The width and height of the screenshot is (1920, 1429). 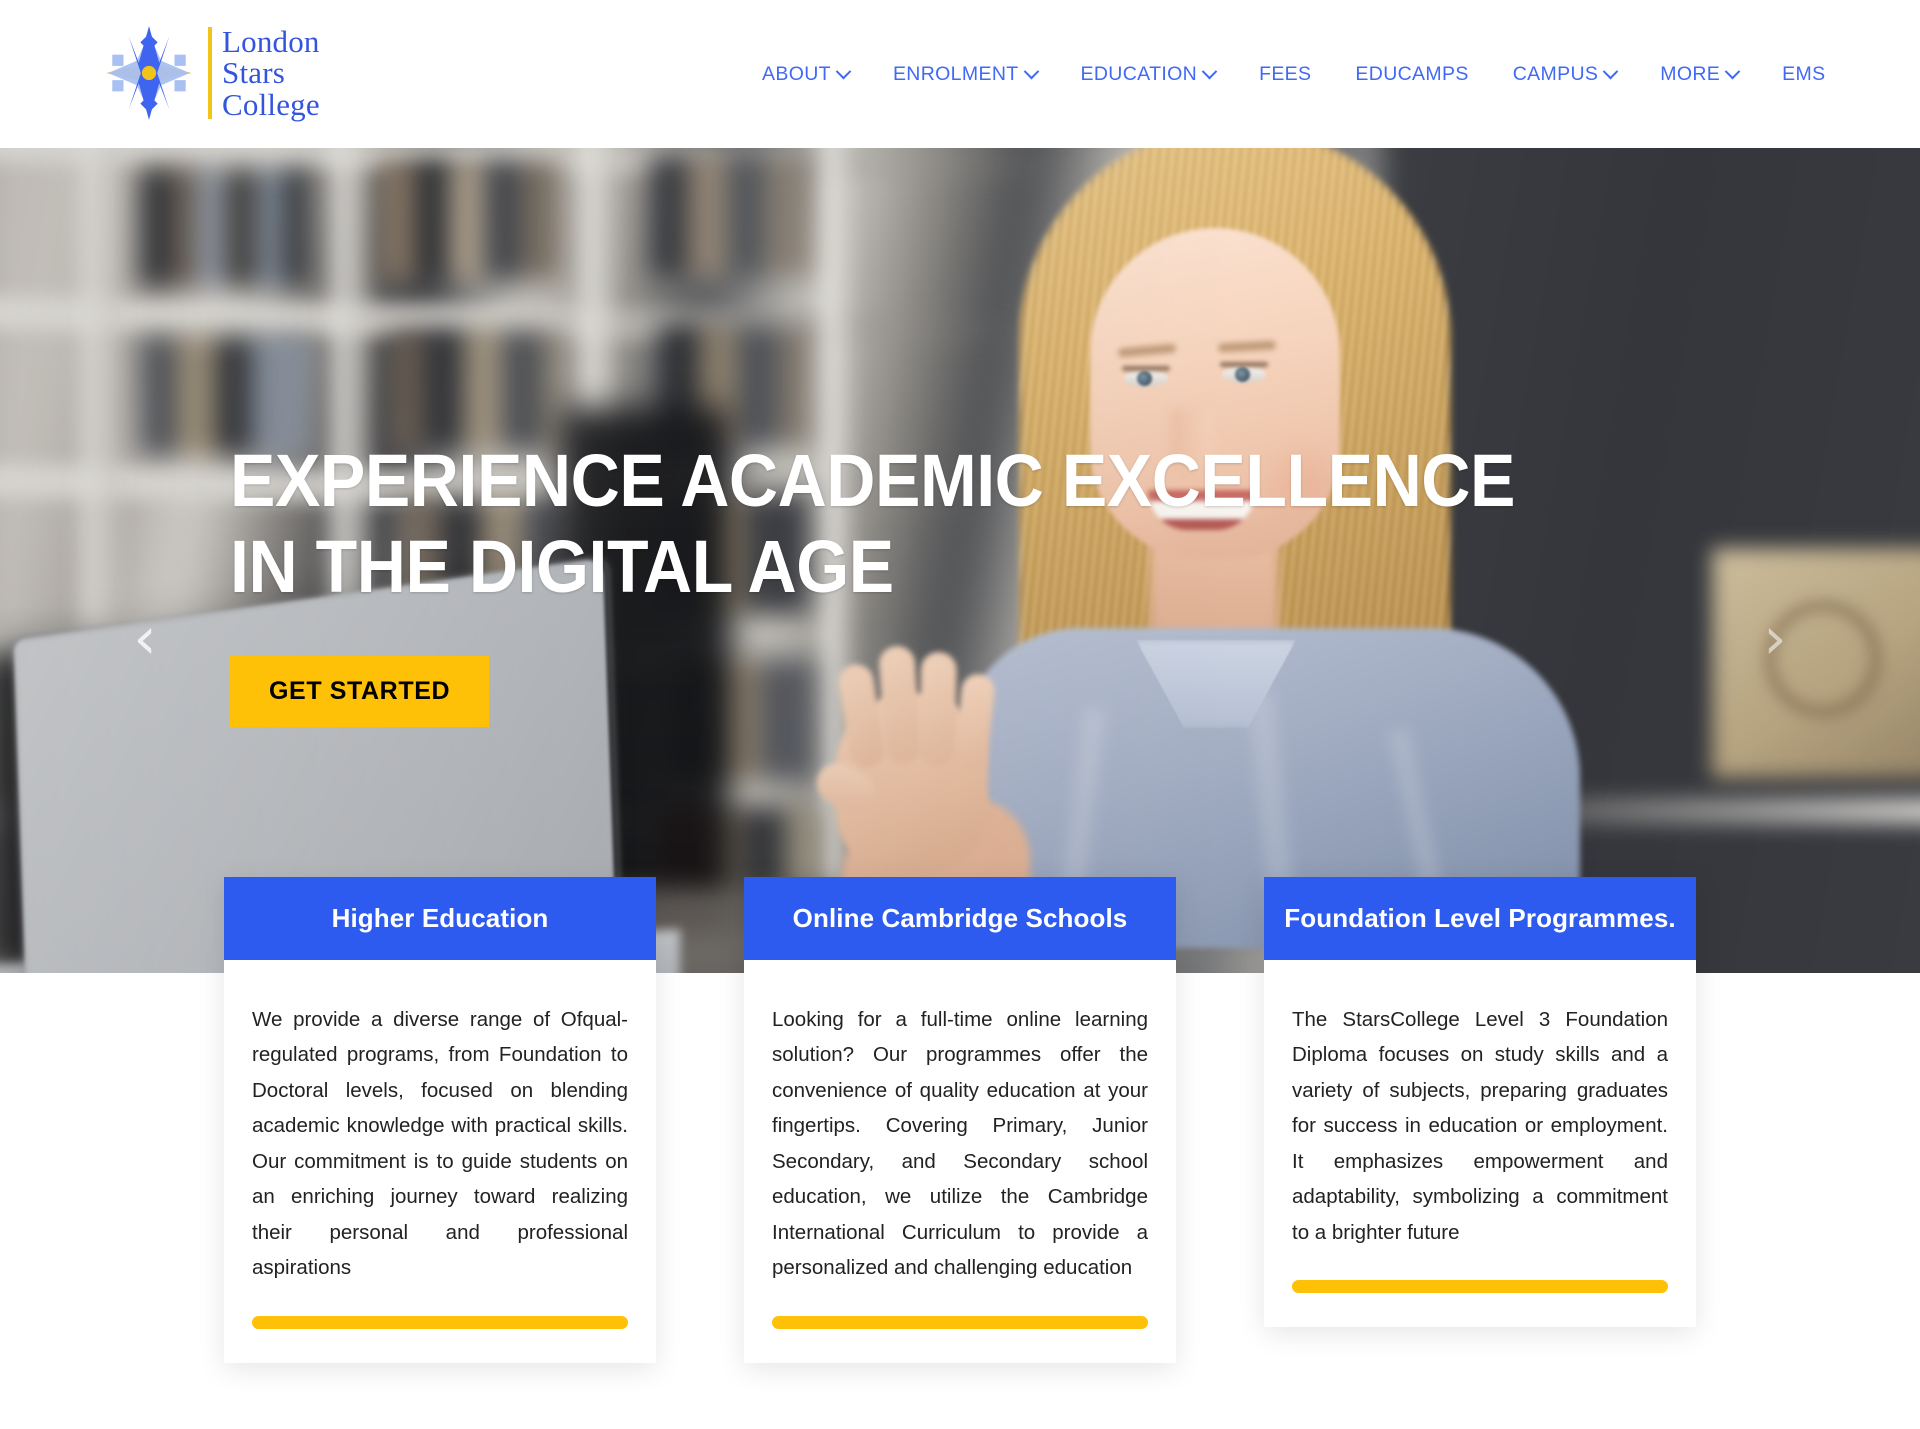 What do you see at coordinates (955, 73) in the screenshot?
I see `nav-label-enrolment: ENROLMENT` at bounding box center [955, 73].